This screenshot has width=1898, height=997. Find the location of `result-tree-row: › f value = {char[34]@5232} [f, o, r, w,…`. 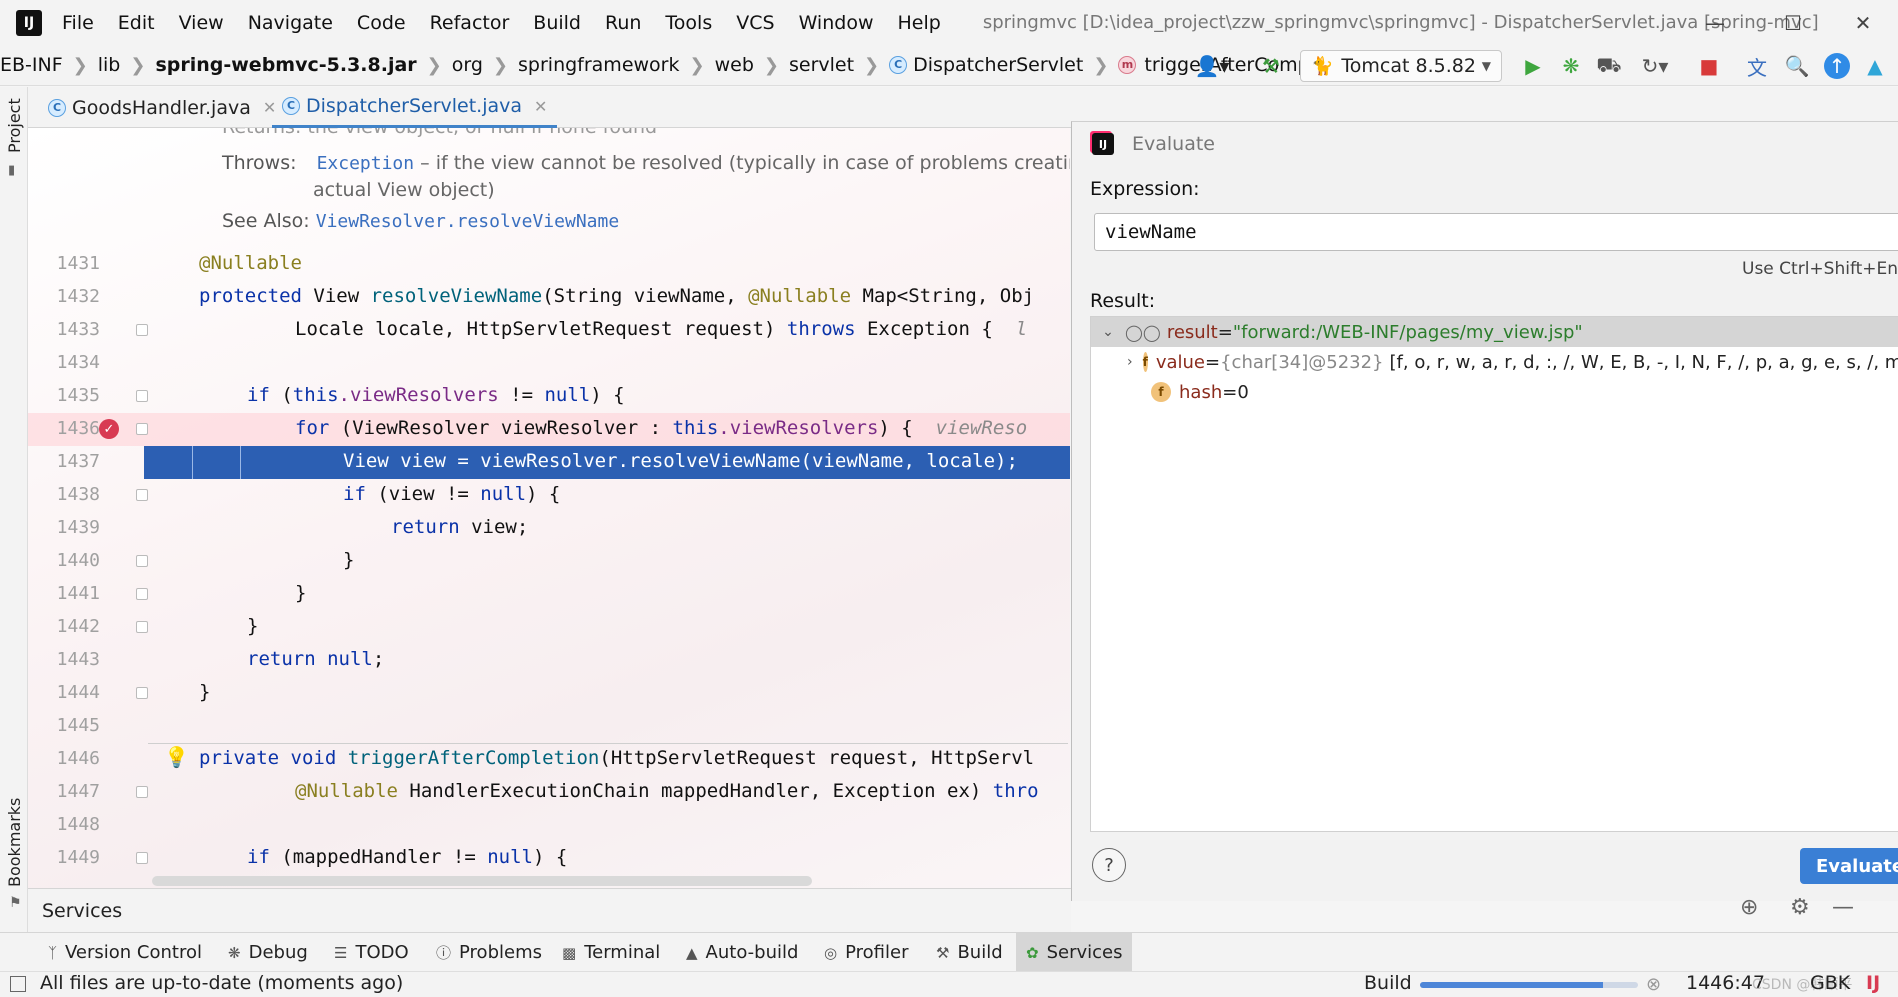

result-tree-row: › f value = {char[34]@5232} [f, o, r, w,… is located at coordinates (1494, 362).